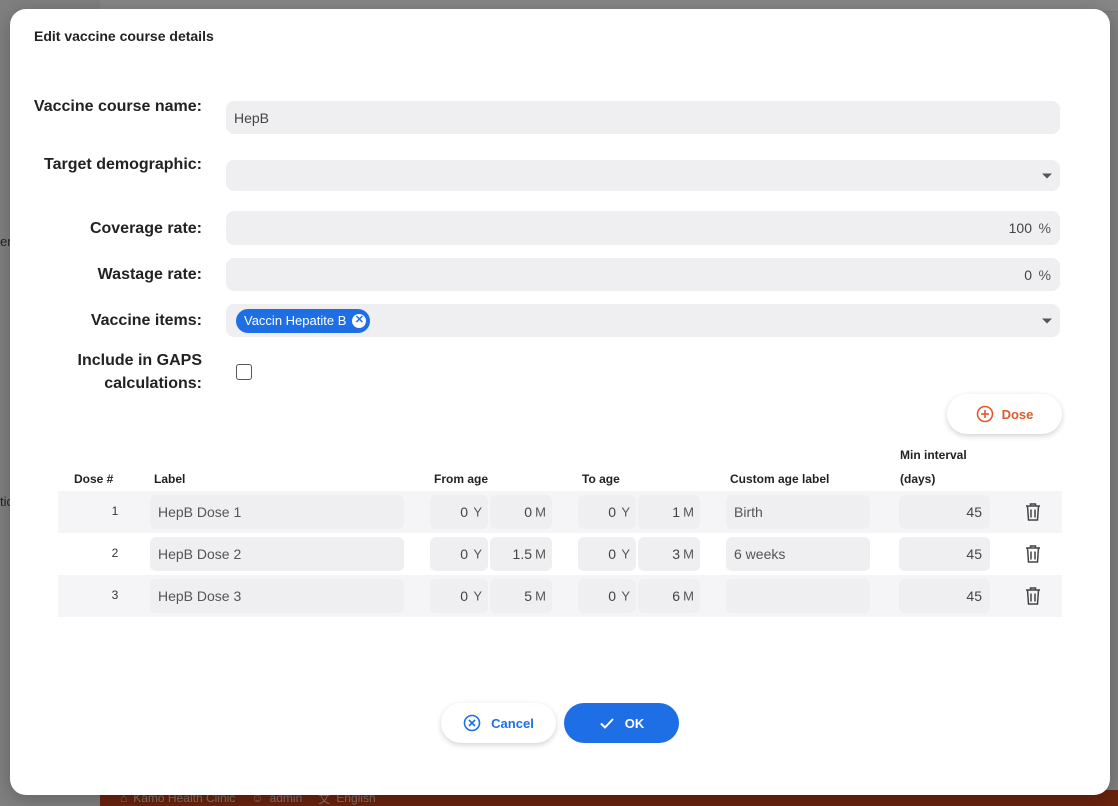  Describe the element at coordinates (676, 596) in the screenshot. I see `to-age-months-value: 6` at that location.